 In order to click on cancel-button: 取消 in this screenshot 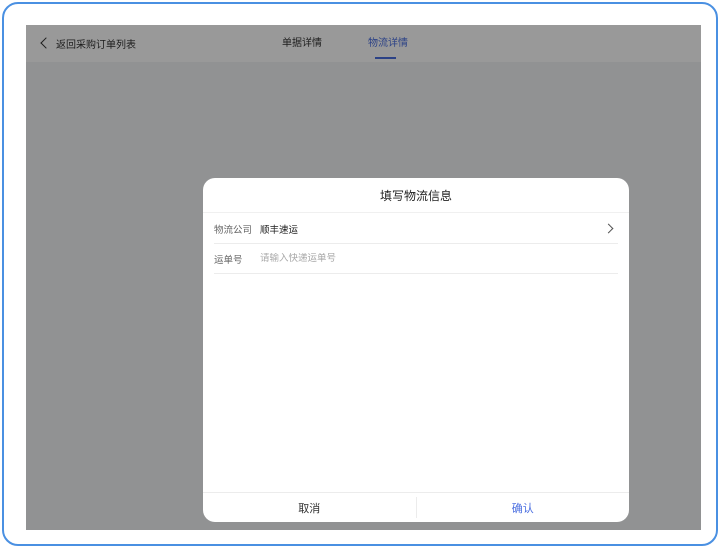, I will do `click(309, 507)`.